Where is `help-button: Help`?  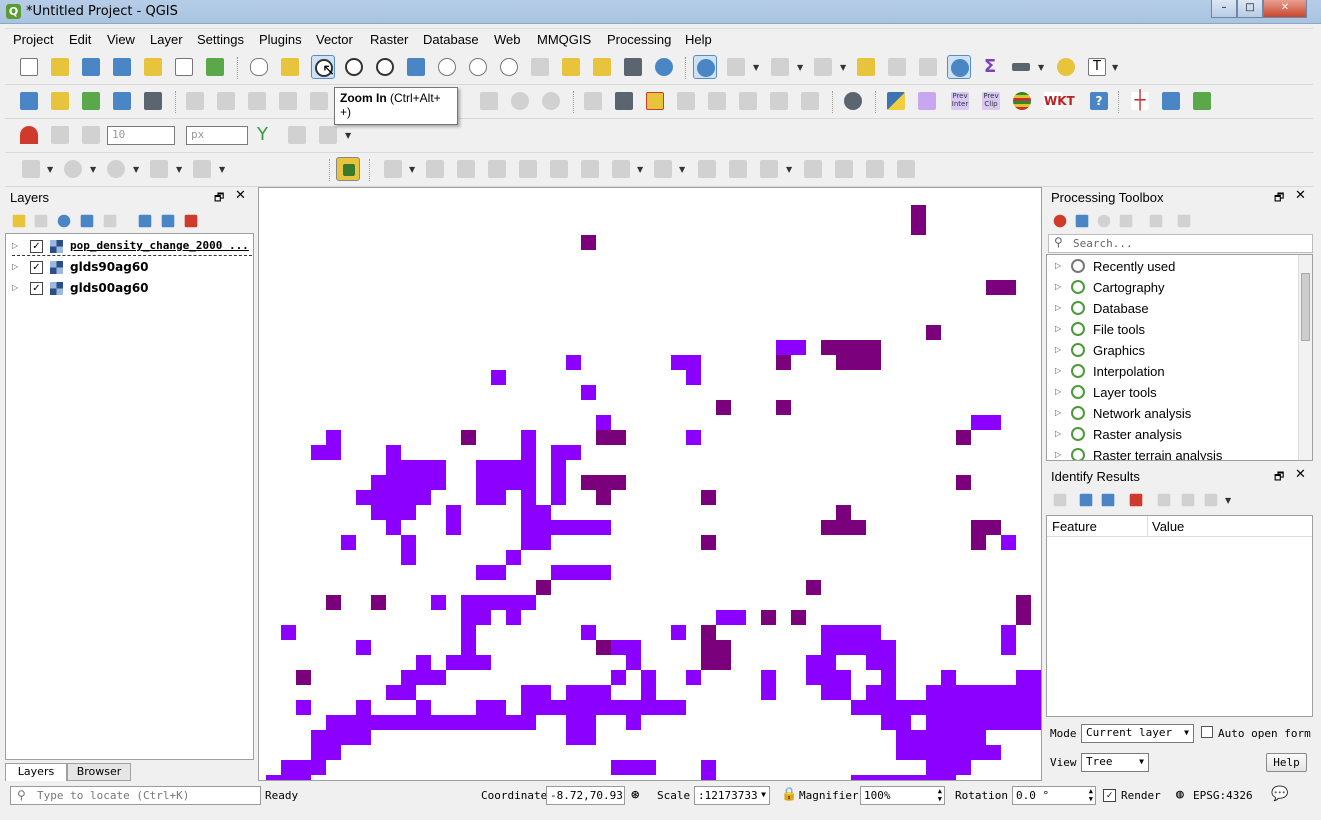
help-button: Help is located at coordinates (1286, 762).